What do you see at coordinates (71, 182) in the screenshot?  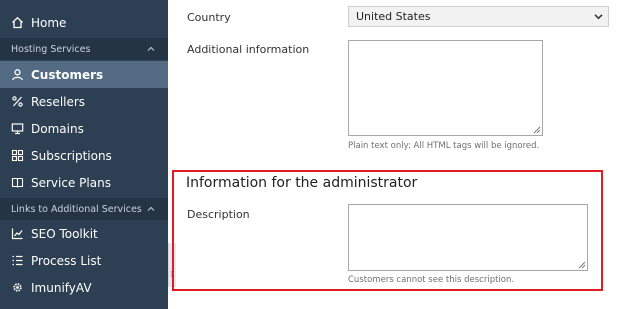 I see `sidebar-item-label: Service Plans` at bounding box center [71, 182].